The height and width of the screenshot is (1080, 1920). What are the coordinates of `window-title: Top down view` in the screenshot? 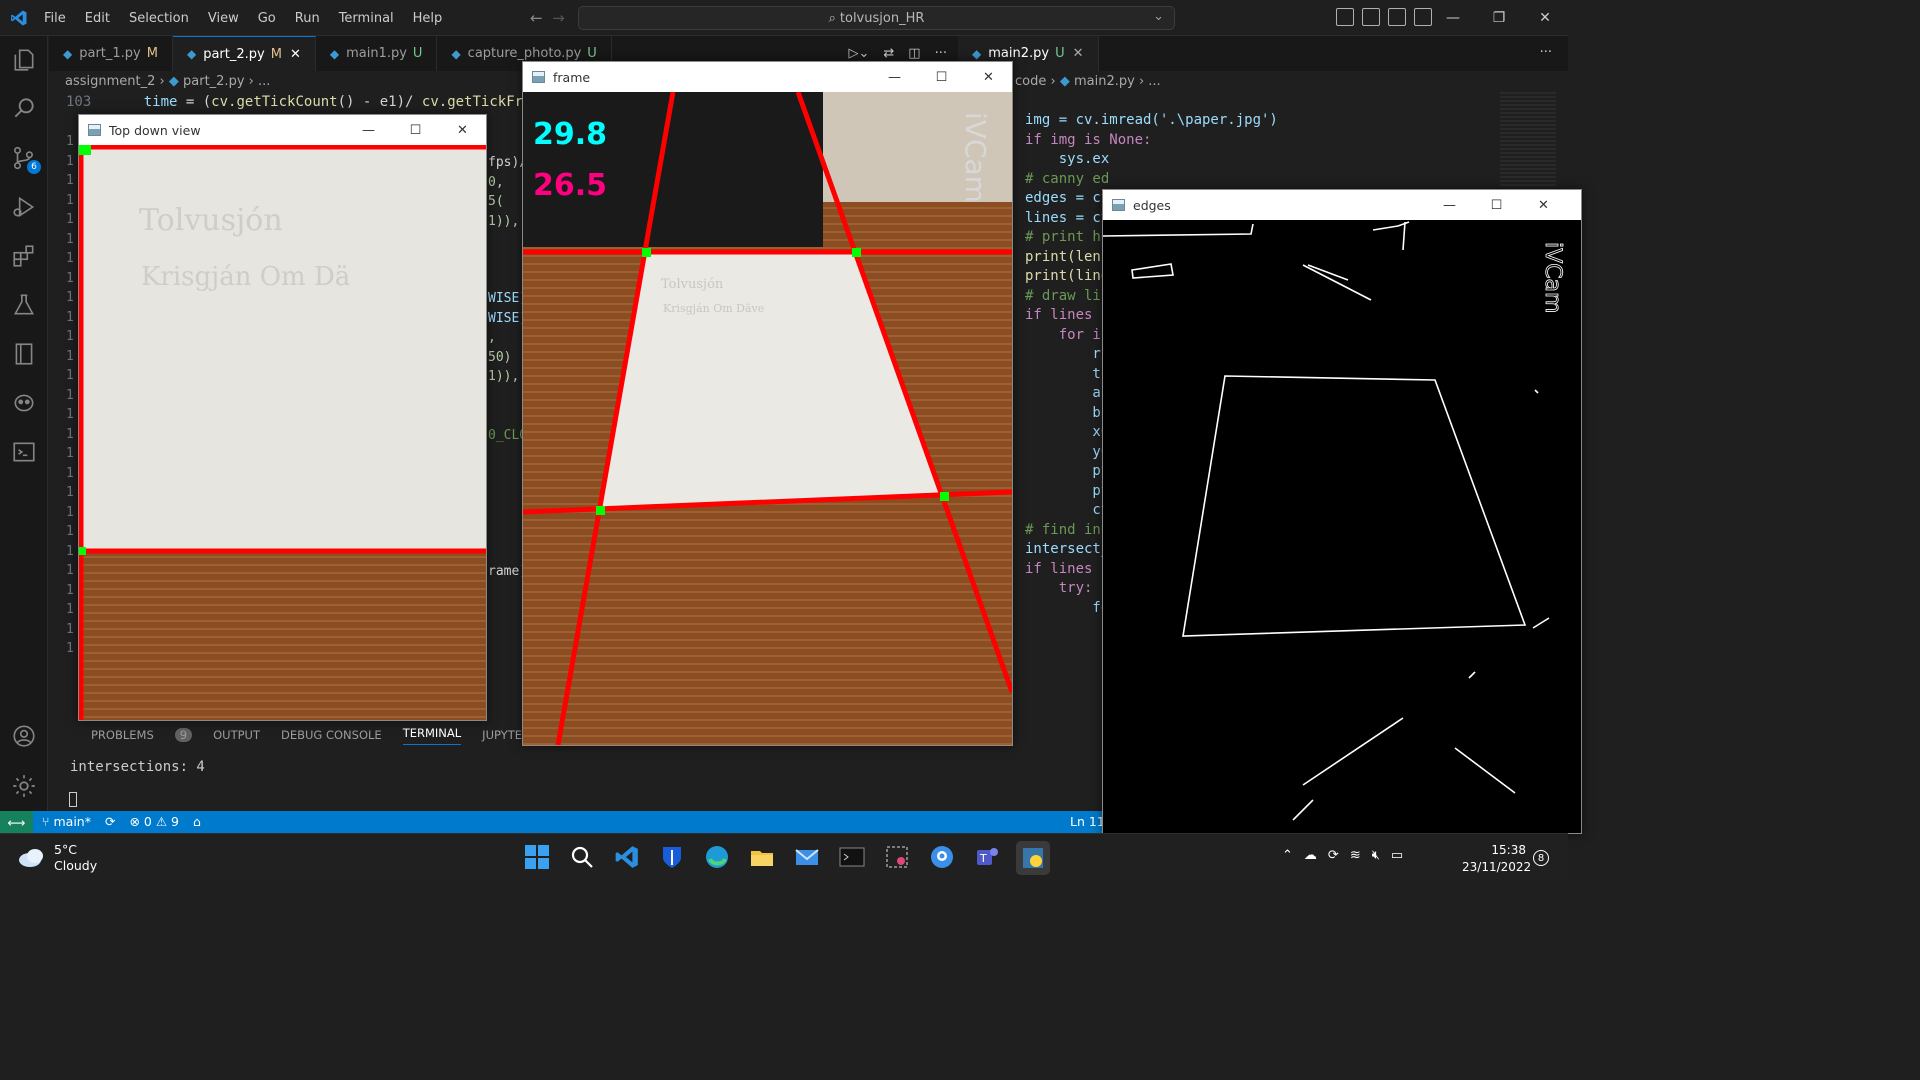 It's located at (155, 130).